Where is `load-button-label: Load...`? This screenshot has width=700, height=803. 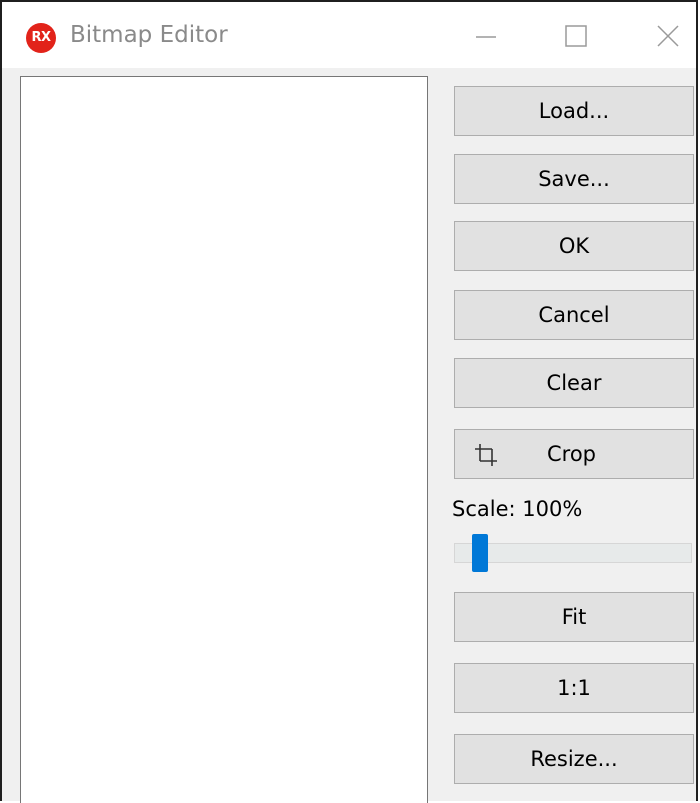
load-button-label: Load... is located at coordinates (574, 111).